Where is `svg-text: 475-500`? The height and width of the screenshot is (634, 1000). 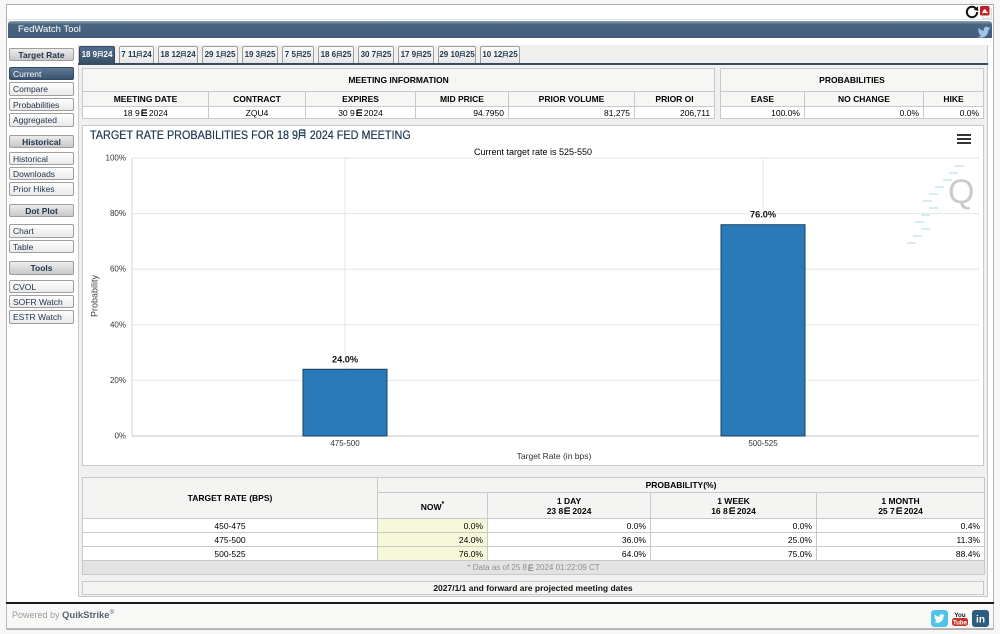 svg-text: 475-500 is located at coordinates (345, 443).